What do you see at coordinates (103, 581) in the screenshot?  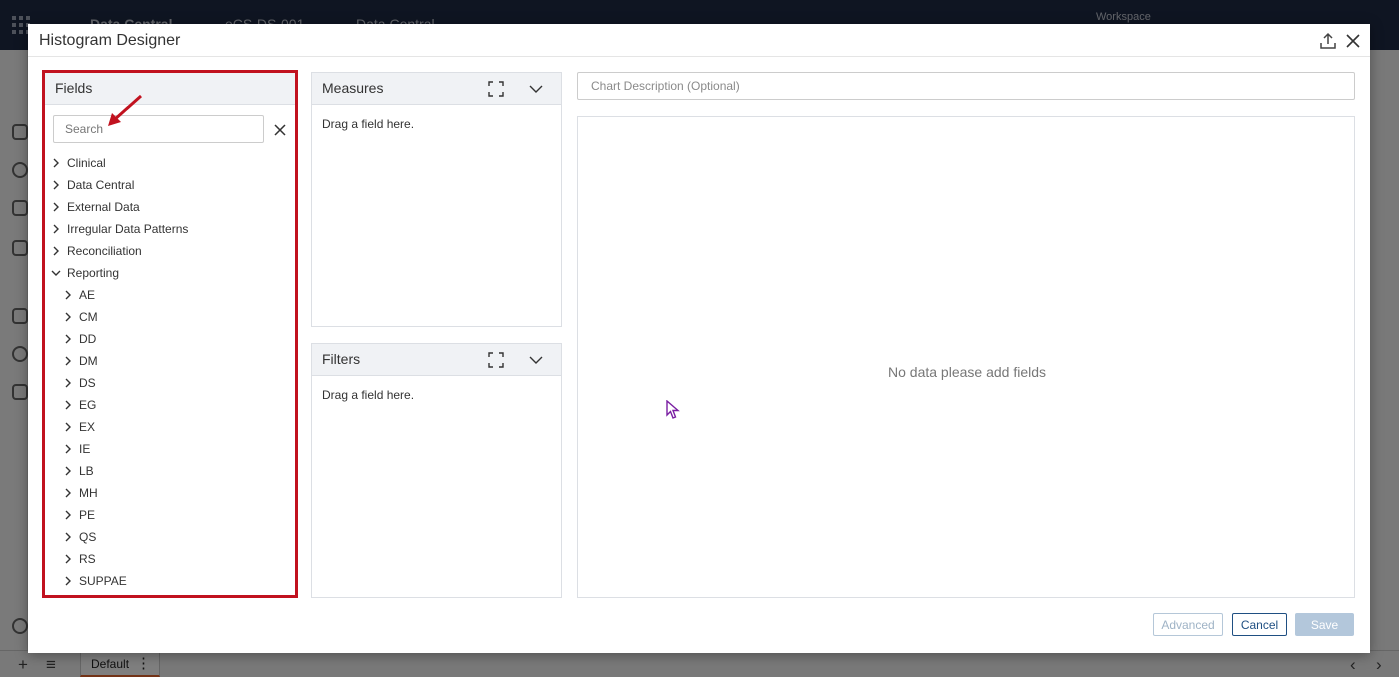 I see `tree-item-label: SUPPAE` at bounding box center [103, 581].